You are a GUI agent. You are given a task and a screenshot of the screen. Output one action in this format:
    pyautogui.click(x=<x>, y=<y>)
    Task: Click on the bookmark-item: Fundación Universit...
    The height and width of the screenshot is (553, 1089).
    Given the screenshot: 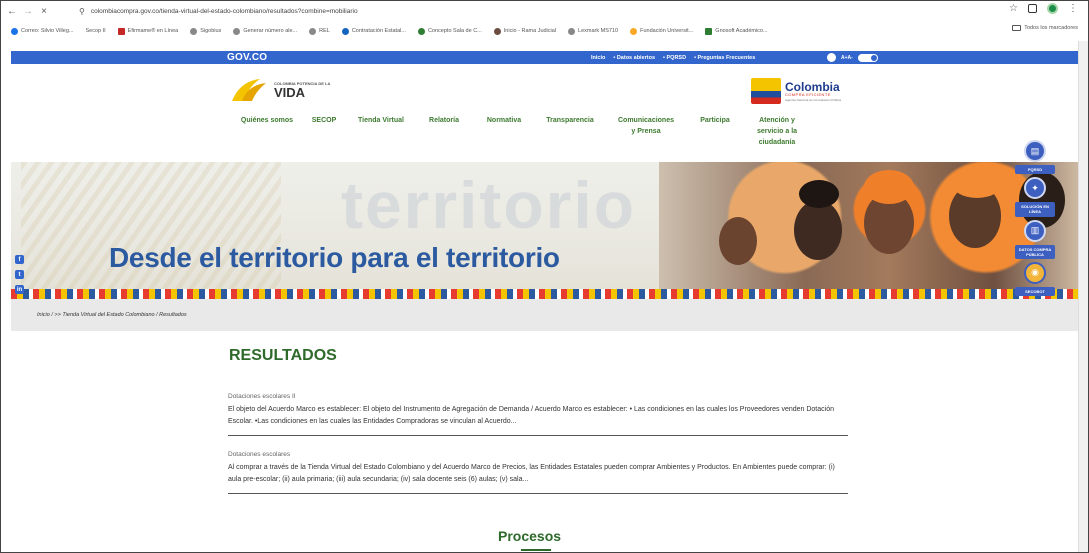 What is the action you would take?
    pyautogui.click(x=661, y=31)
    